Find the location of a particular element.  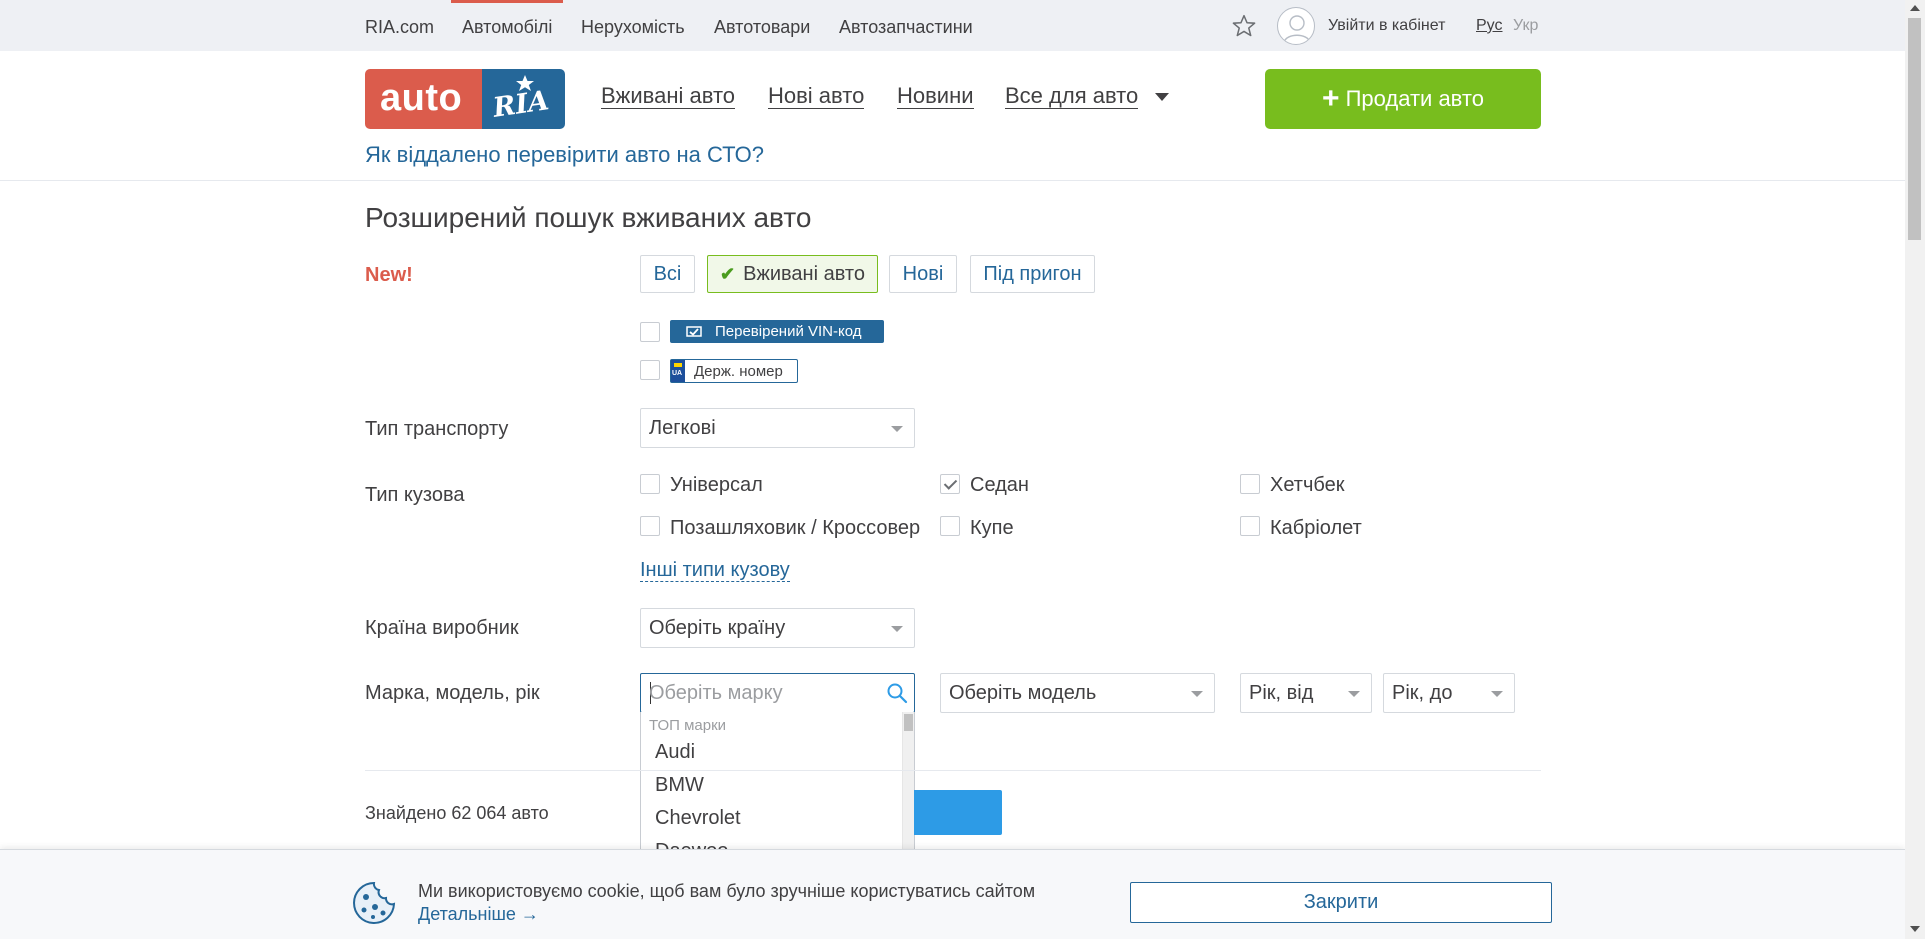

ua-flag-icon: UA is located at coordinates (678, 371).